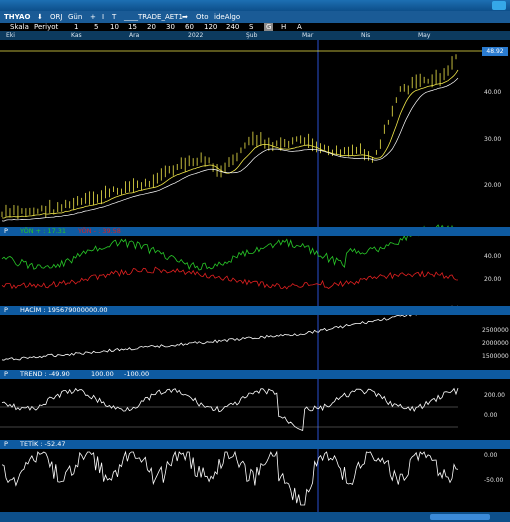 The height and width of the screenshot is (522, 510). I want to click on hacim-label: HACİM : 195679000000.00, so click(64, 310).